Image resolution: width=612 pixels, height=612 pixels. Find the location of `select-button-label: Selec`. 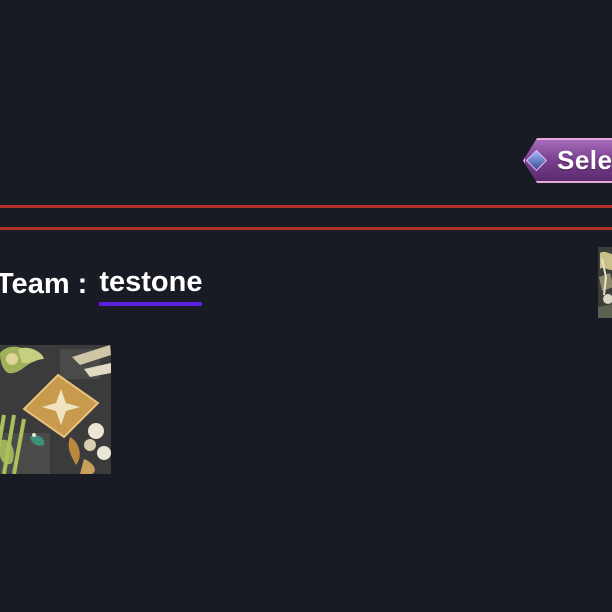

select-button-label: Selec is located at coordinates (584, 160).